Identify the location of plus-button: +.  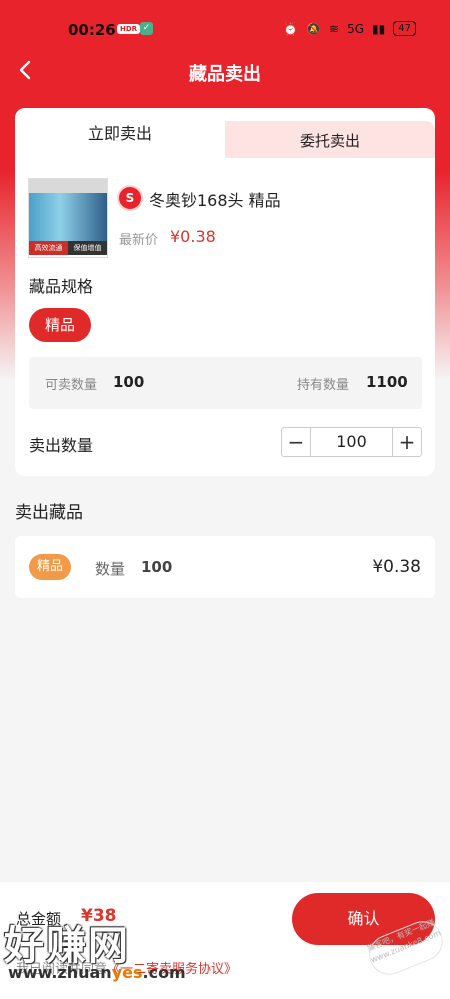
(407, 442).